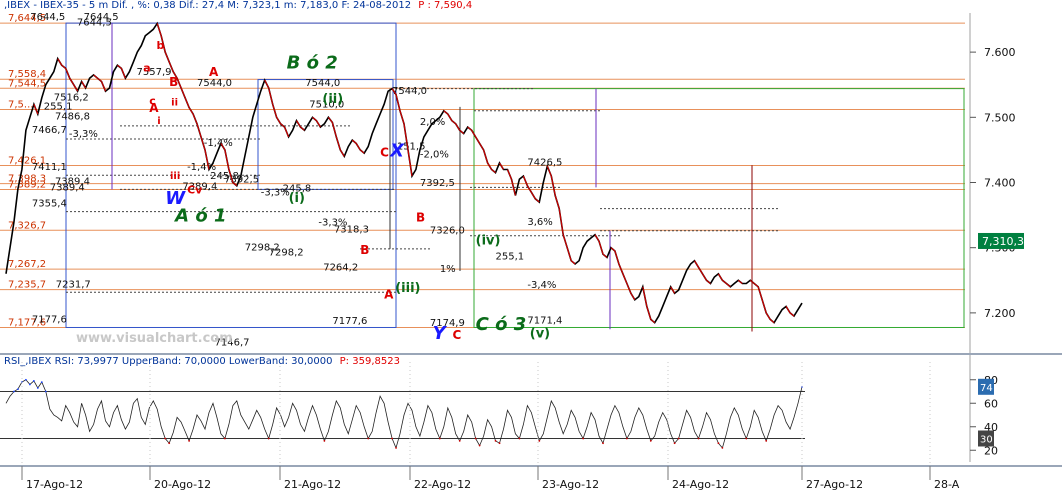 This screenshot has width=1062, height=495. What do you see at coordinates (332, 99) in the screenshot?
I see `wave-label: (ii)` at bounding box center [332, 99].